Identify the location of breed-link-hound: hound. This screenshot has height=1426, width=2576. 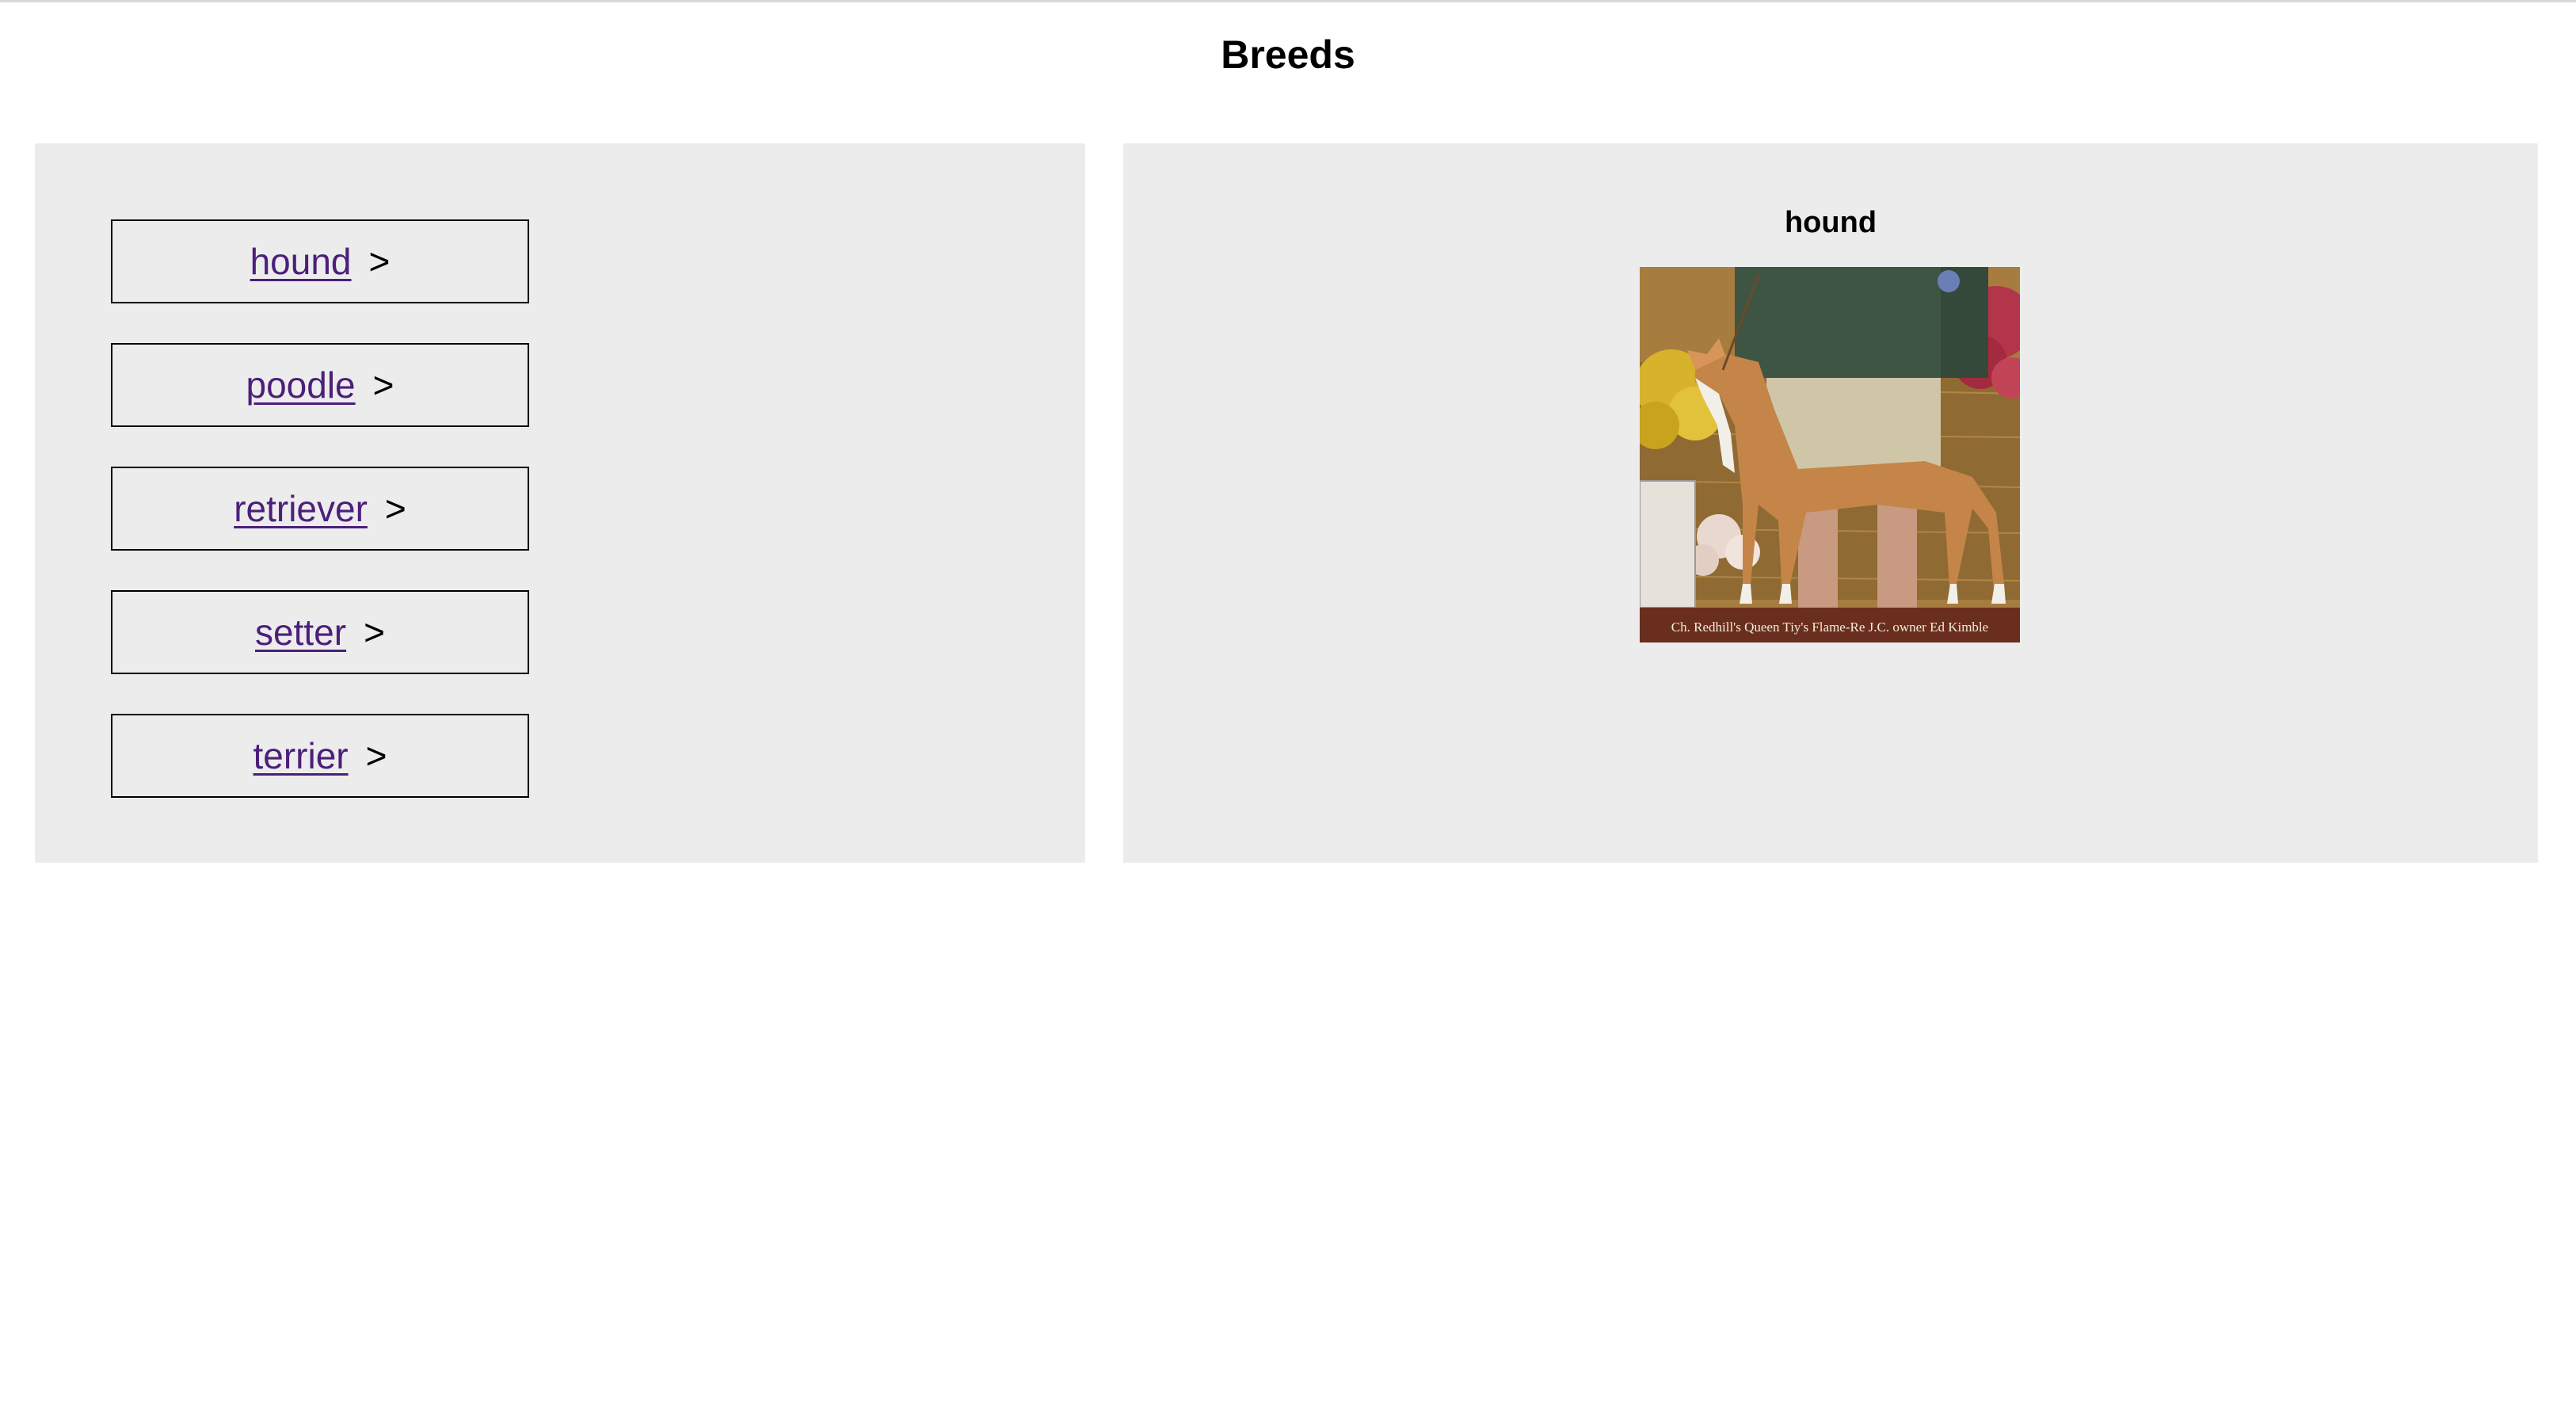
(301, 261).